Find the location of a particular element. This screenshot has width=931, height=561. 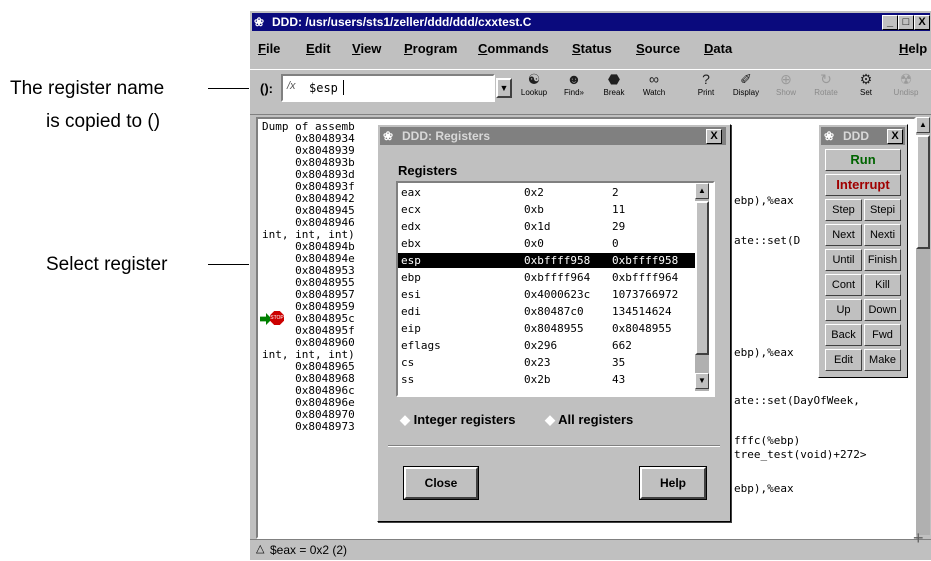

find-button: ☻ Find» is located at coordinates (574, 83).